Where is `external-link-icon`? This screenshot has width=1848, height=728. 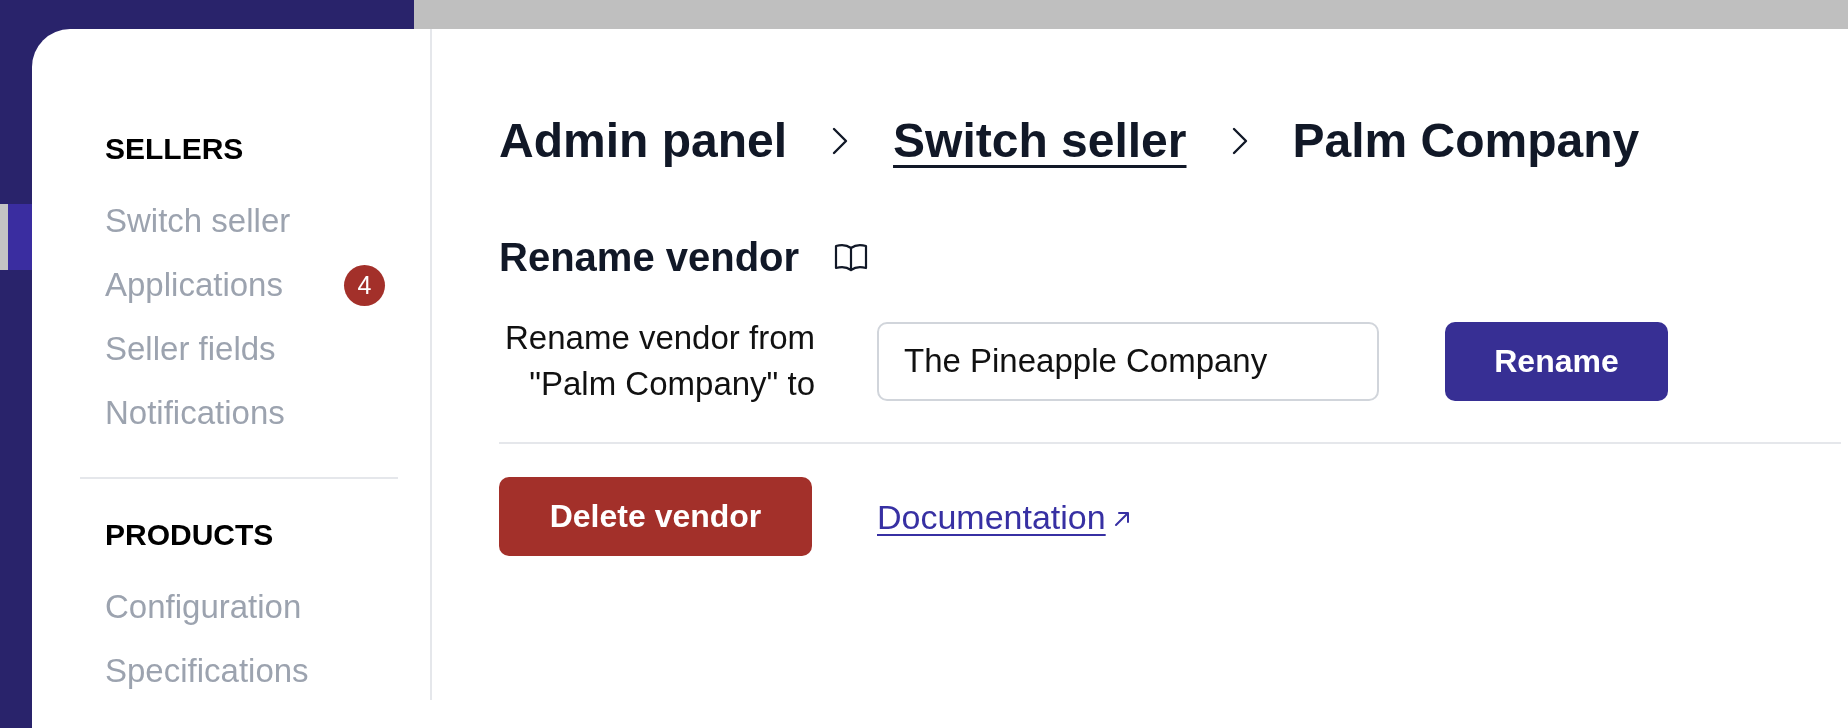 external-link-icon is located at coordinates (1121, 518).